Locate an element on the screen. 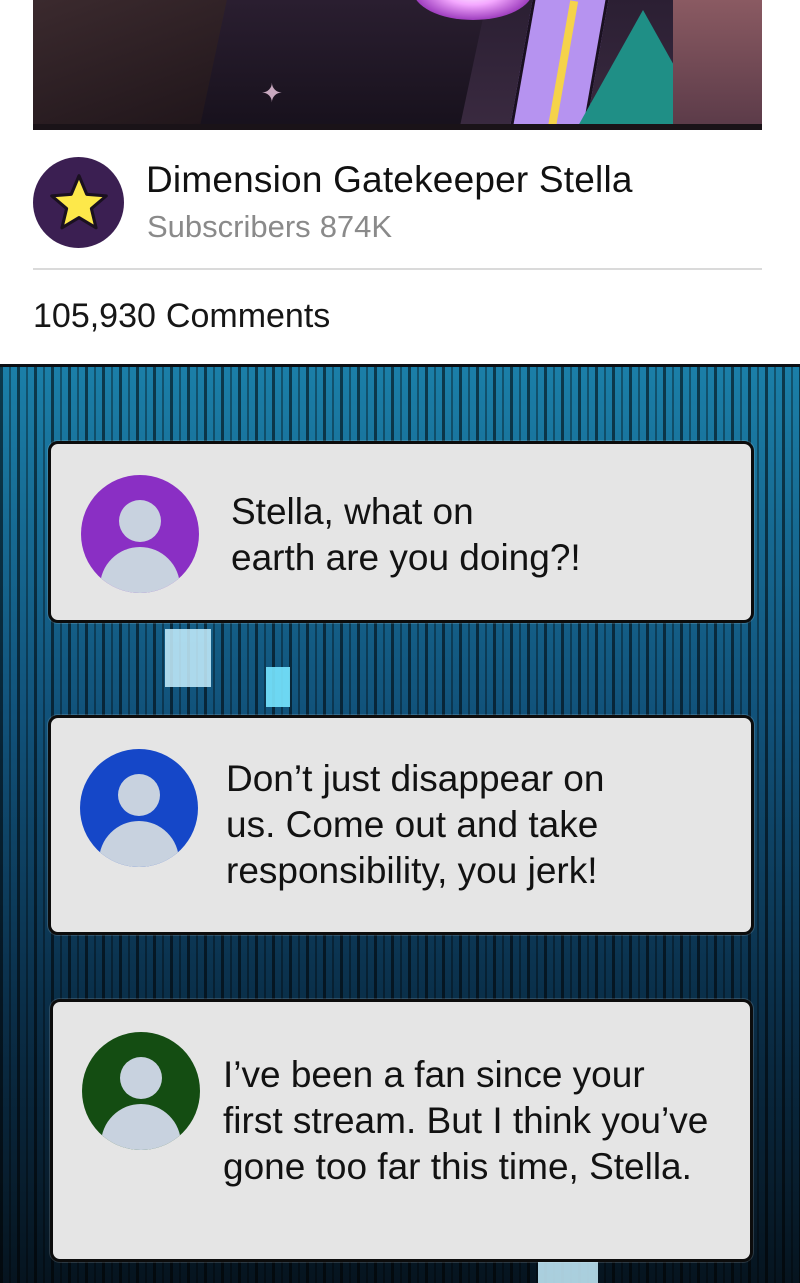 This screenshot has width=800, height=1283. comment-line: Don’t just disappear on is located at coordinates (415, 778).